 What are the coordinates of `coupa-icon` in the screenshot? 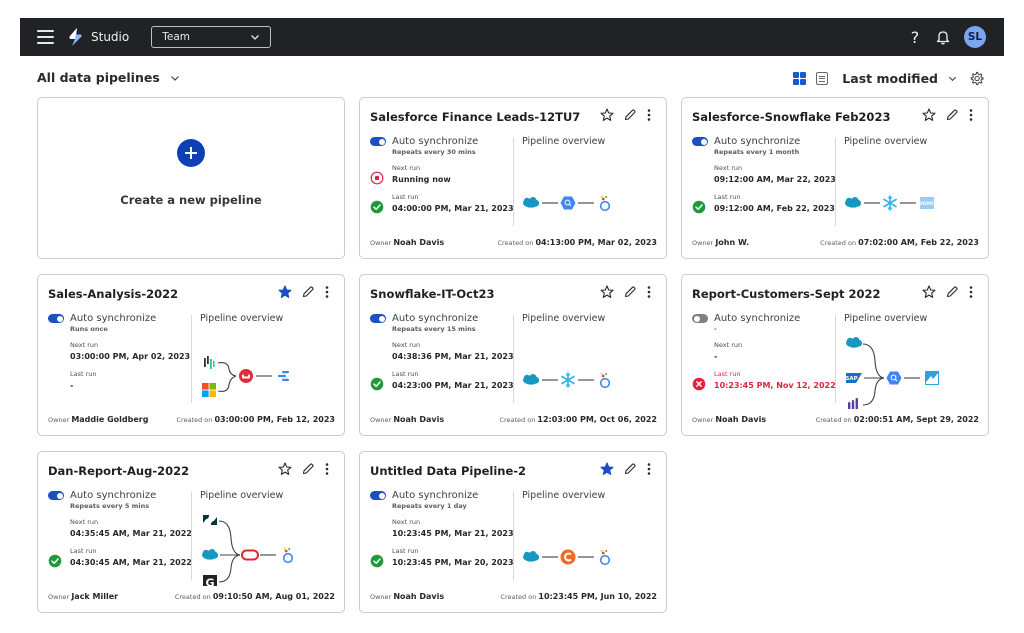 It's located at (568, 557).